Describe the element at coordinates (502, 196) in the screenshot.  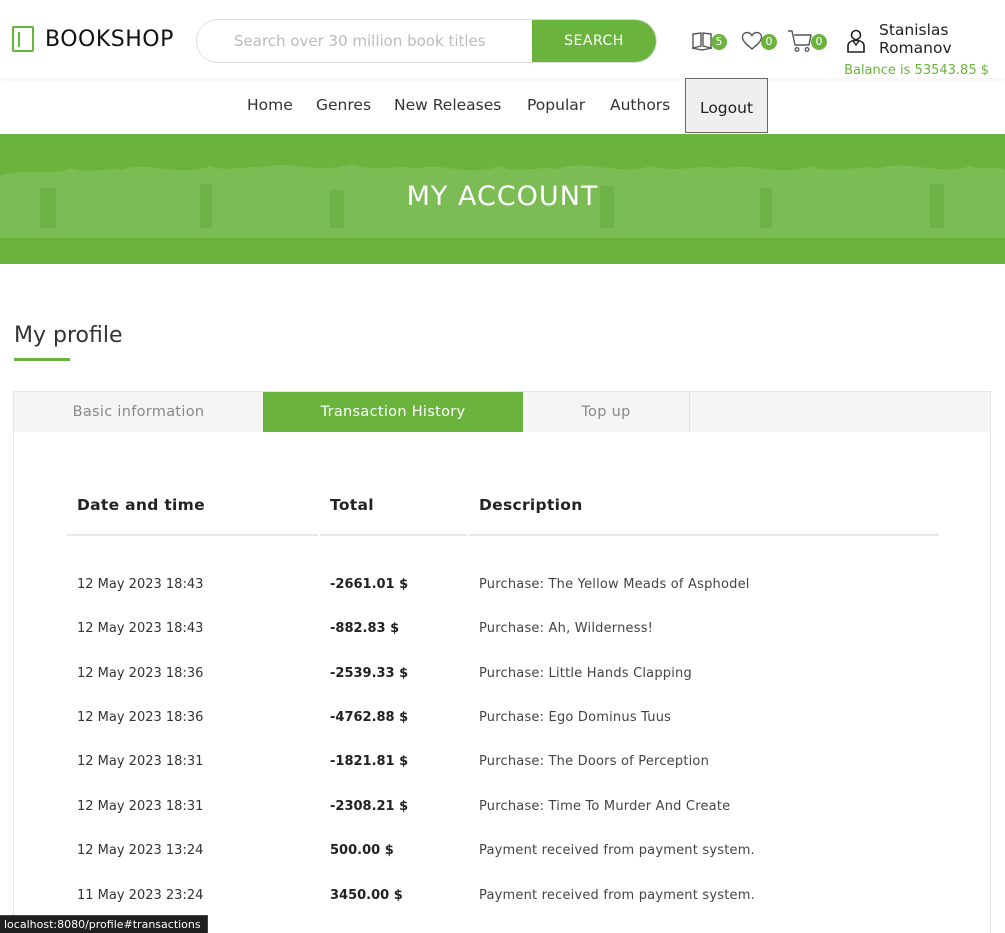
I see `page-title: MY ACCOUNT` at that location.